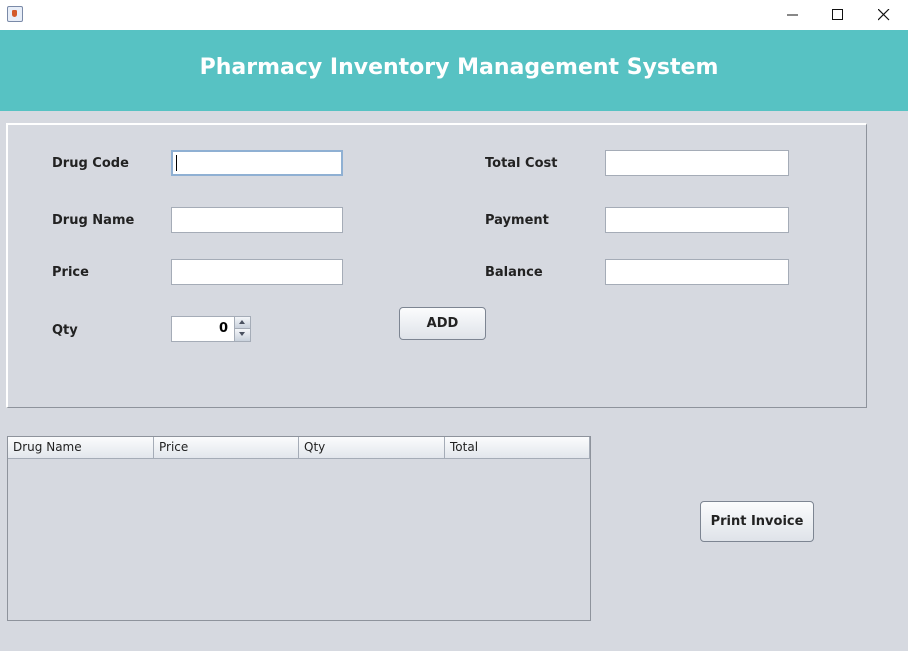 This screenshot has height=651, width=908. What do you see at coordinates (223, 328) in the screenshot?
I see `qty-value: 0` at bounding box center [223, 328].